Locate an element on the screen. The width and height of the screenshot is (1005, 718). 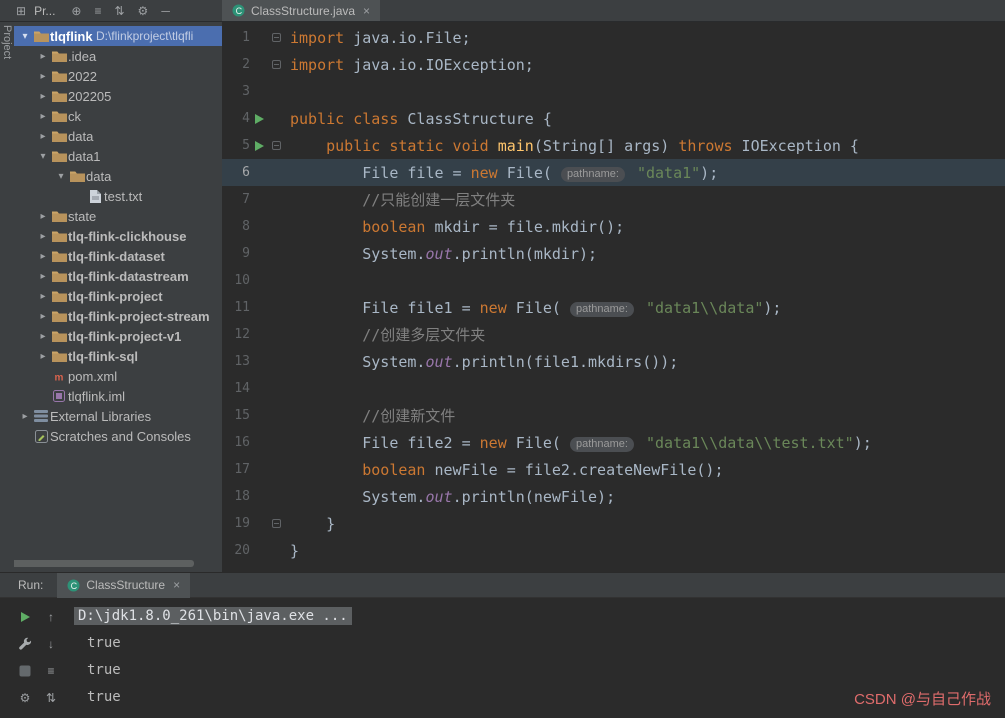
code-line-13: 13 System.out.println(file1.mkdirs()); is located at coordinates (613, 361).